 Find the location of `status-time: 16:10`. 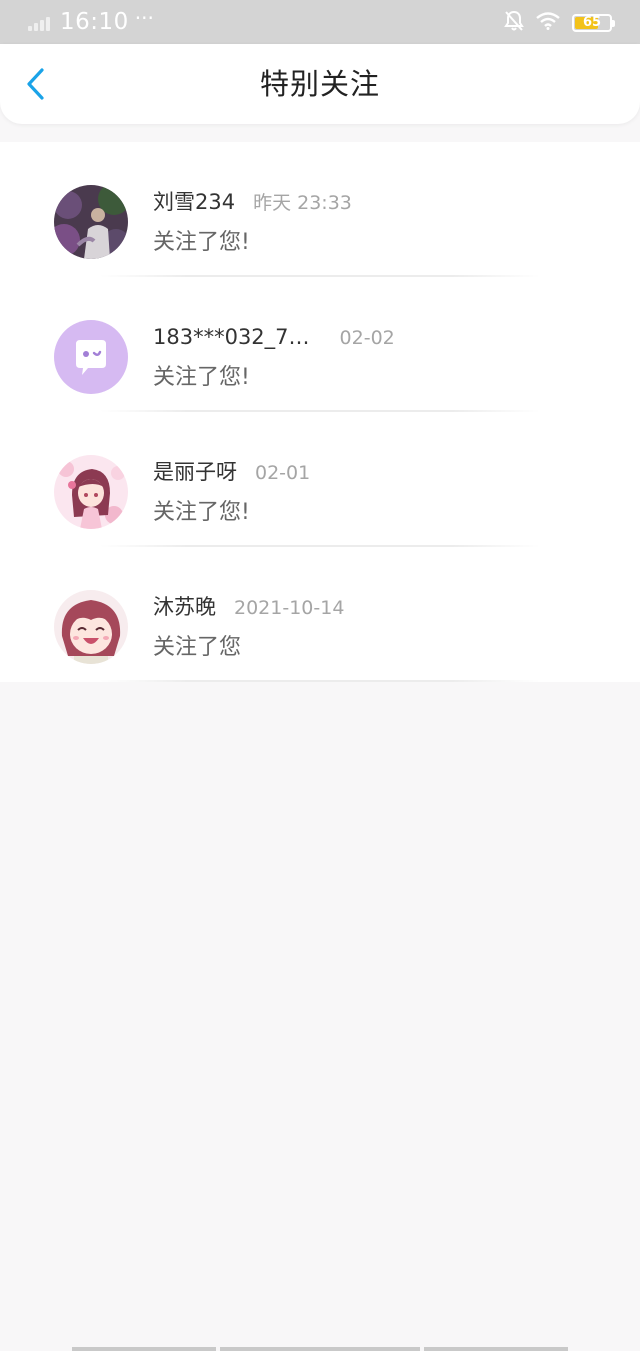

status-time: 16:10 is located at coordinates (94, 22).